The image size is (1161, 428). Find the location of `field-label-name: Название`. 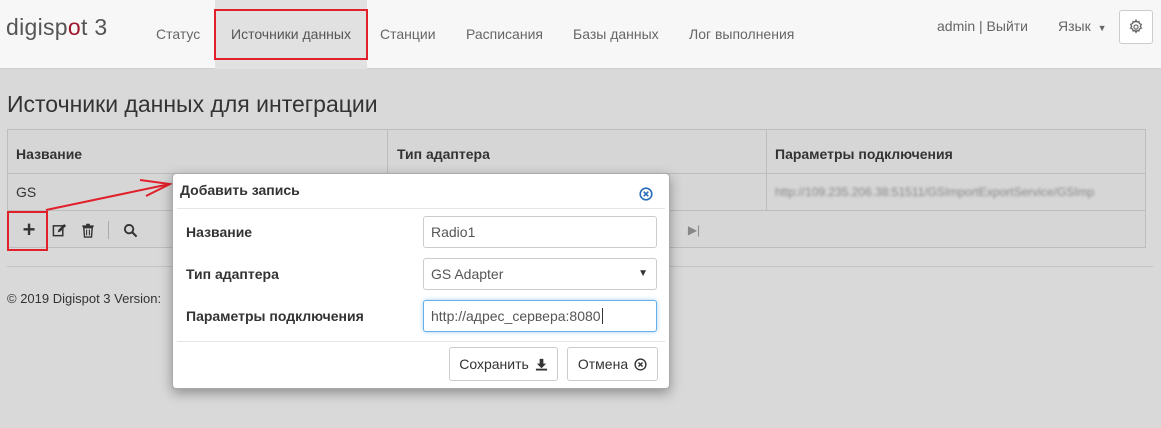

field-label-name: Название is located at coordinates (219, 232).